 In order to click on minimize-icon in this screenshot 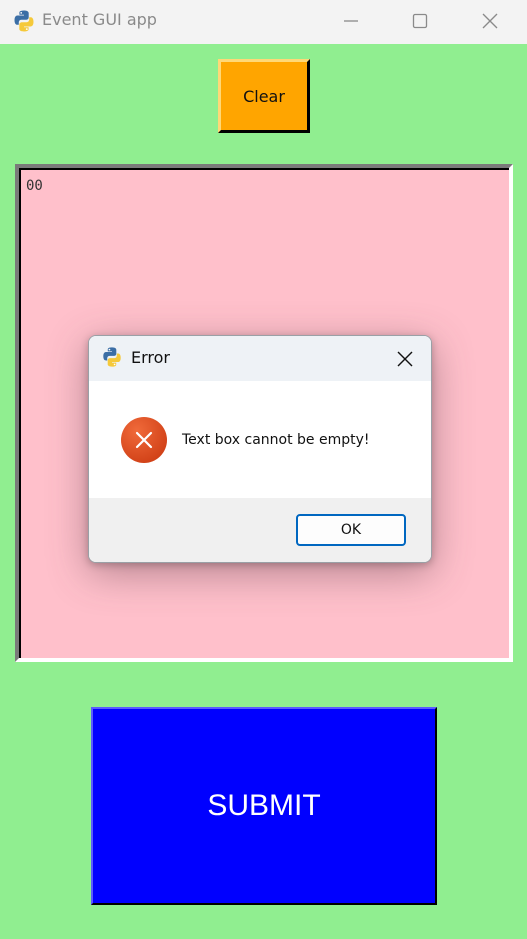, I will do `click(351, 21)`.